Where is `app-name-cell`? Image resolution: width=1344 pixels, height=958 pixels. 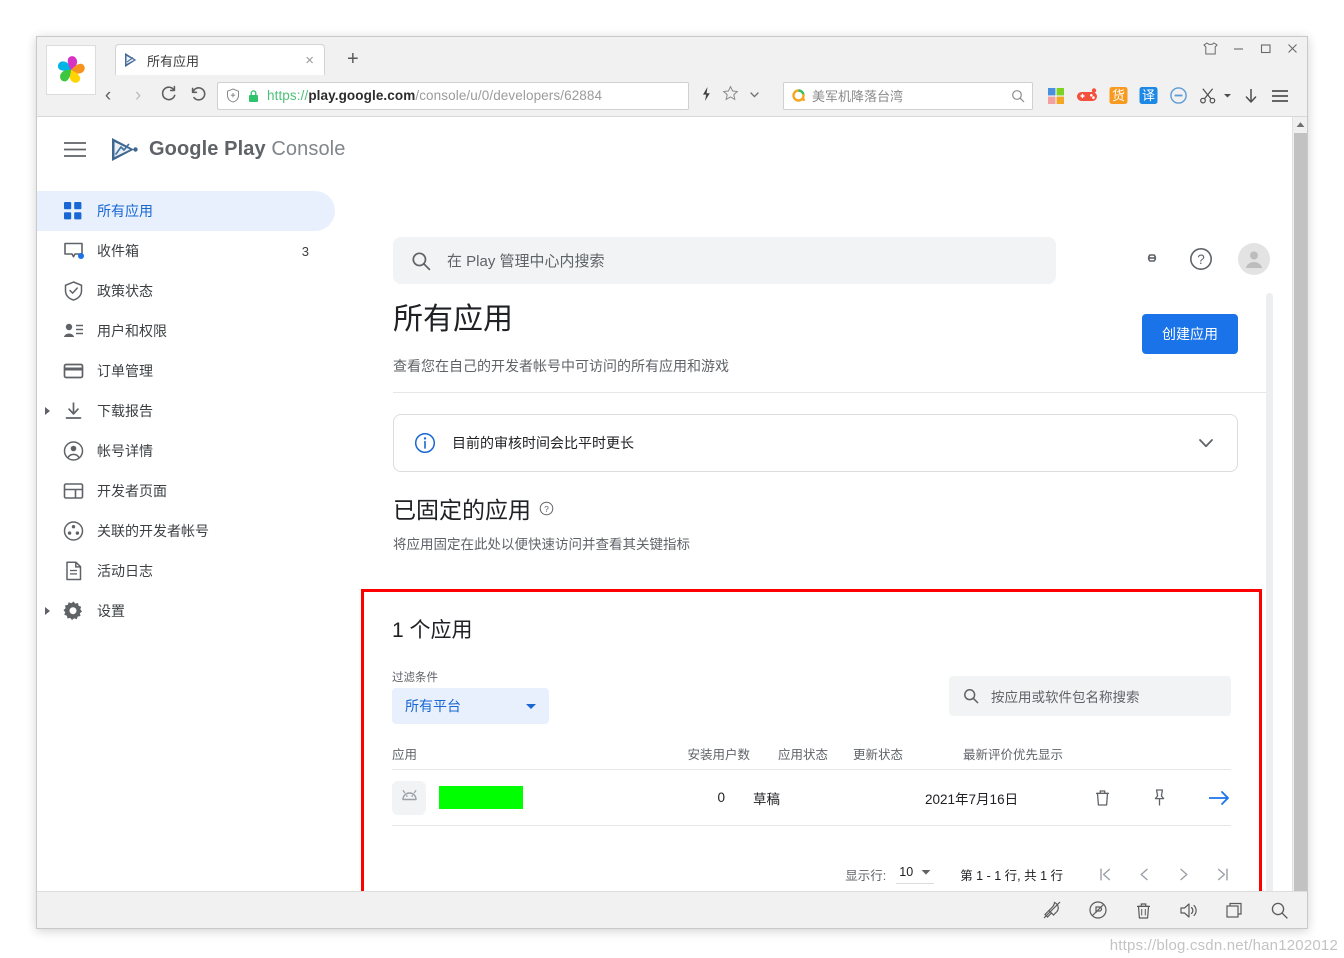 app-name-cell is located at coordinates (512, 797).